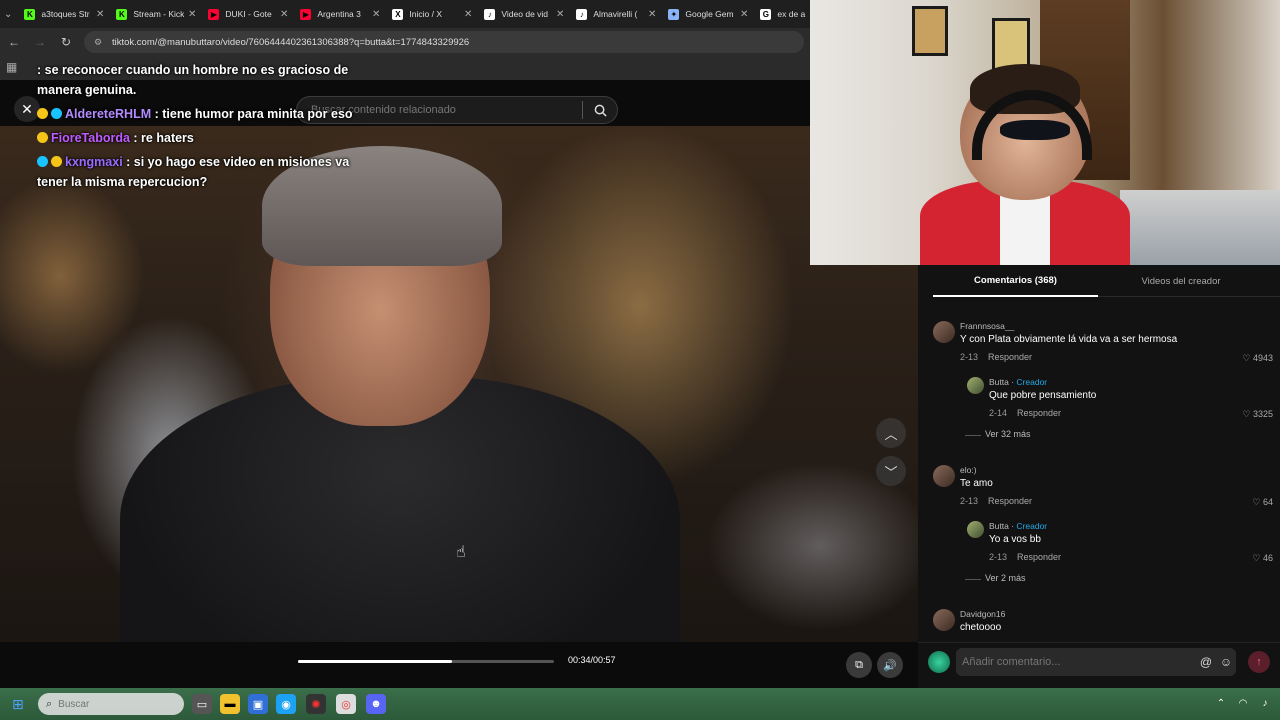 This screenshot has width=1280, height=720. Describe the element at coordinates (94, 162) in the screenshot. I see `chat-username: kxngmaxi` at that location.